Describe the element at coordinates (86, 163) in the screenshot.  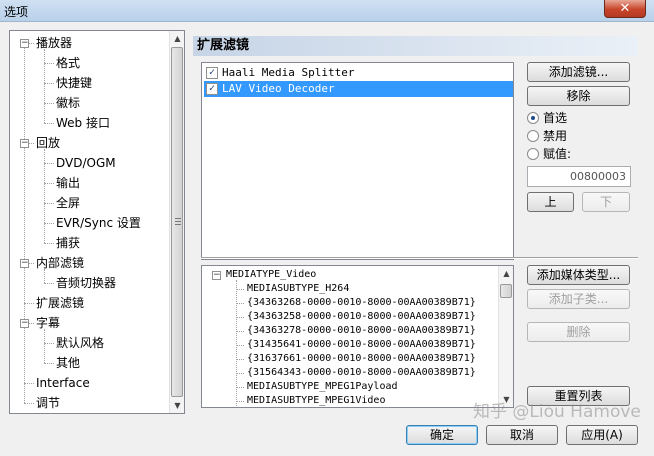
I see `tree-item: DVD/OGM` at that location.